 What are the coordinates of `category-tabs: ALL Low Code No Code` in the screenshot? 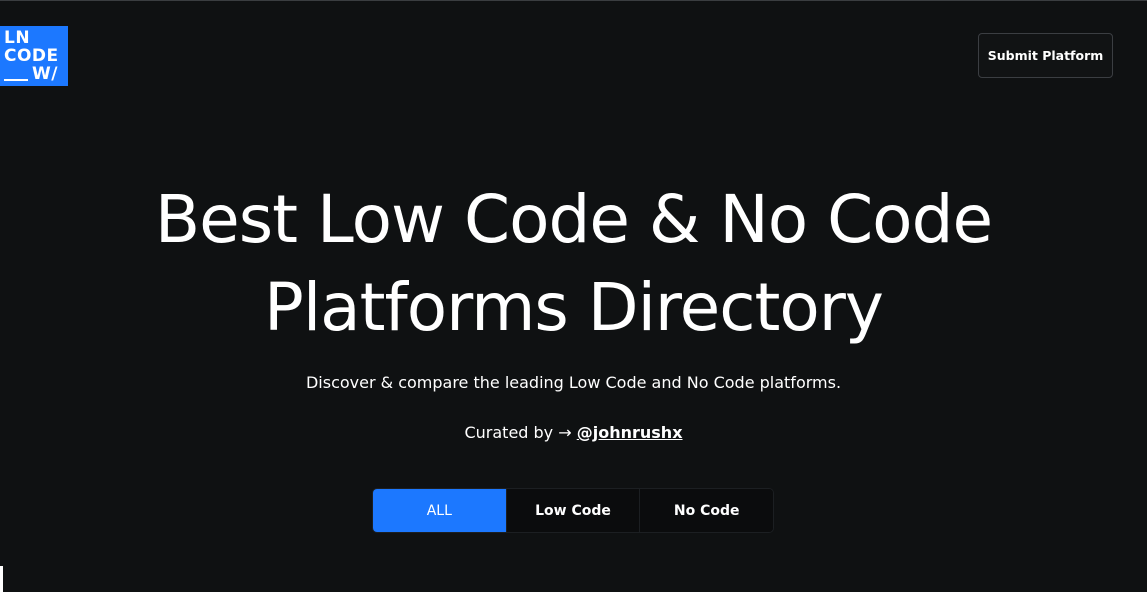 It's located at (573, 510).